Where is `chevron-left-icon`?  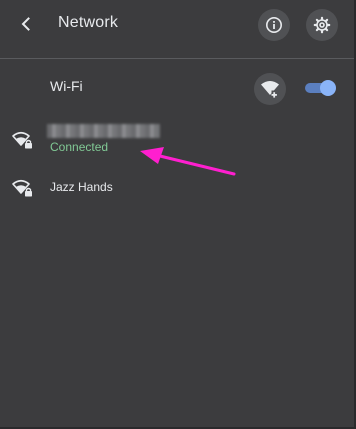
chevron-left-icon is located at coordinates (25, 24).